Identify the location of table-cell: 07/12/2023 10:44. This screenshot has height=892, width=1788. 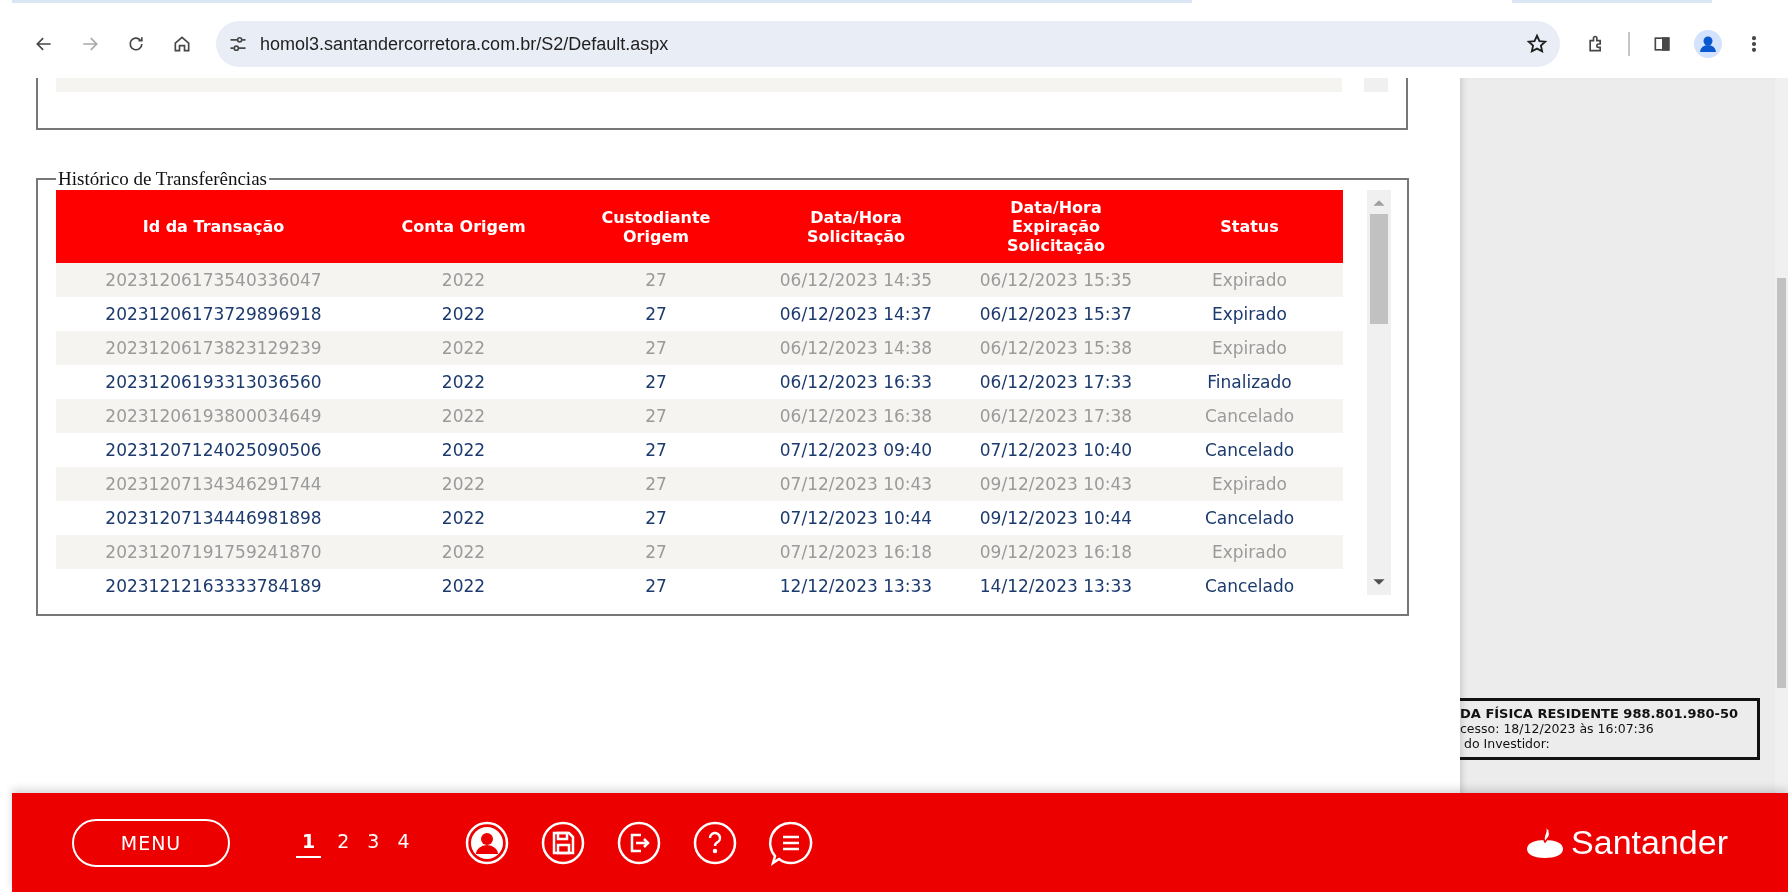
(856, 518).